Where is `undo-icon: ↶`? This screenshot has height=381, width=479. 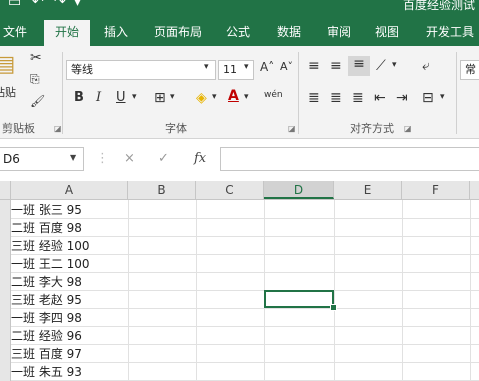
undo-icon: ↶ is located at coordinates (38, 5).